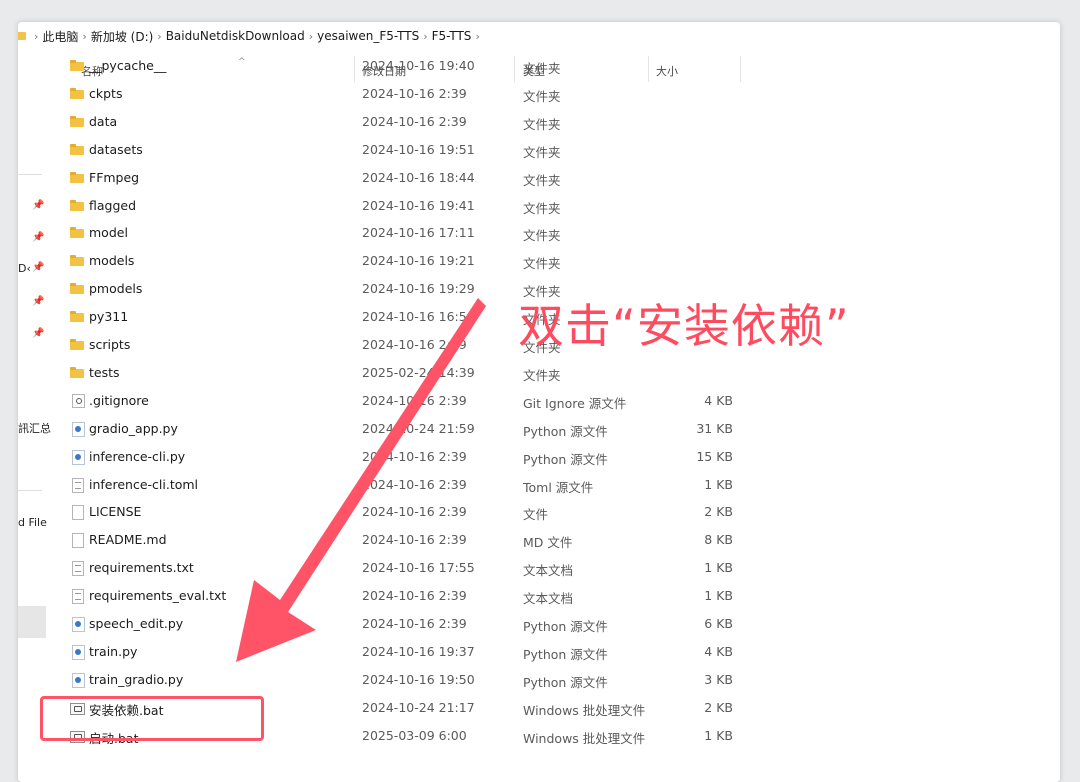 The width and height of the screenshot is (1080, 782). Describe the element at coordinates (152, 718) in the screenshot. I see `highlight-box-annotation` at that location.